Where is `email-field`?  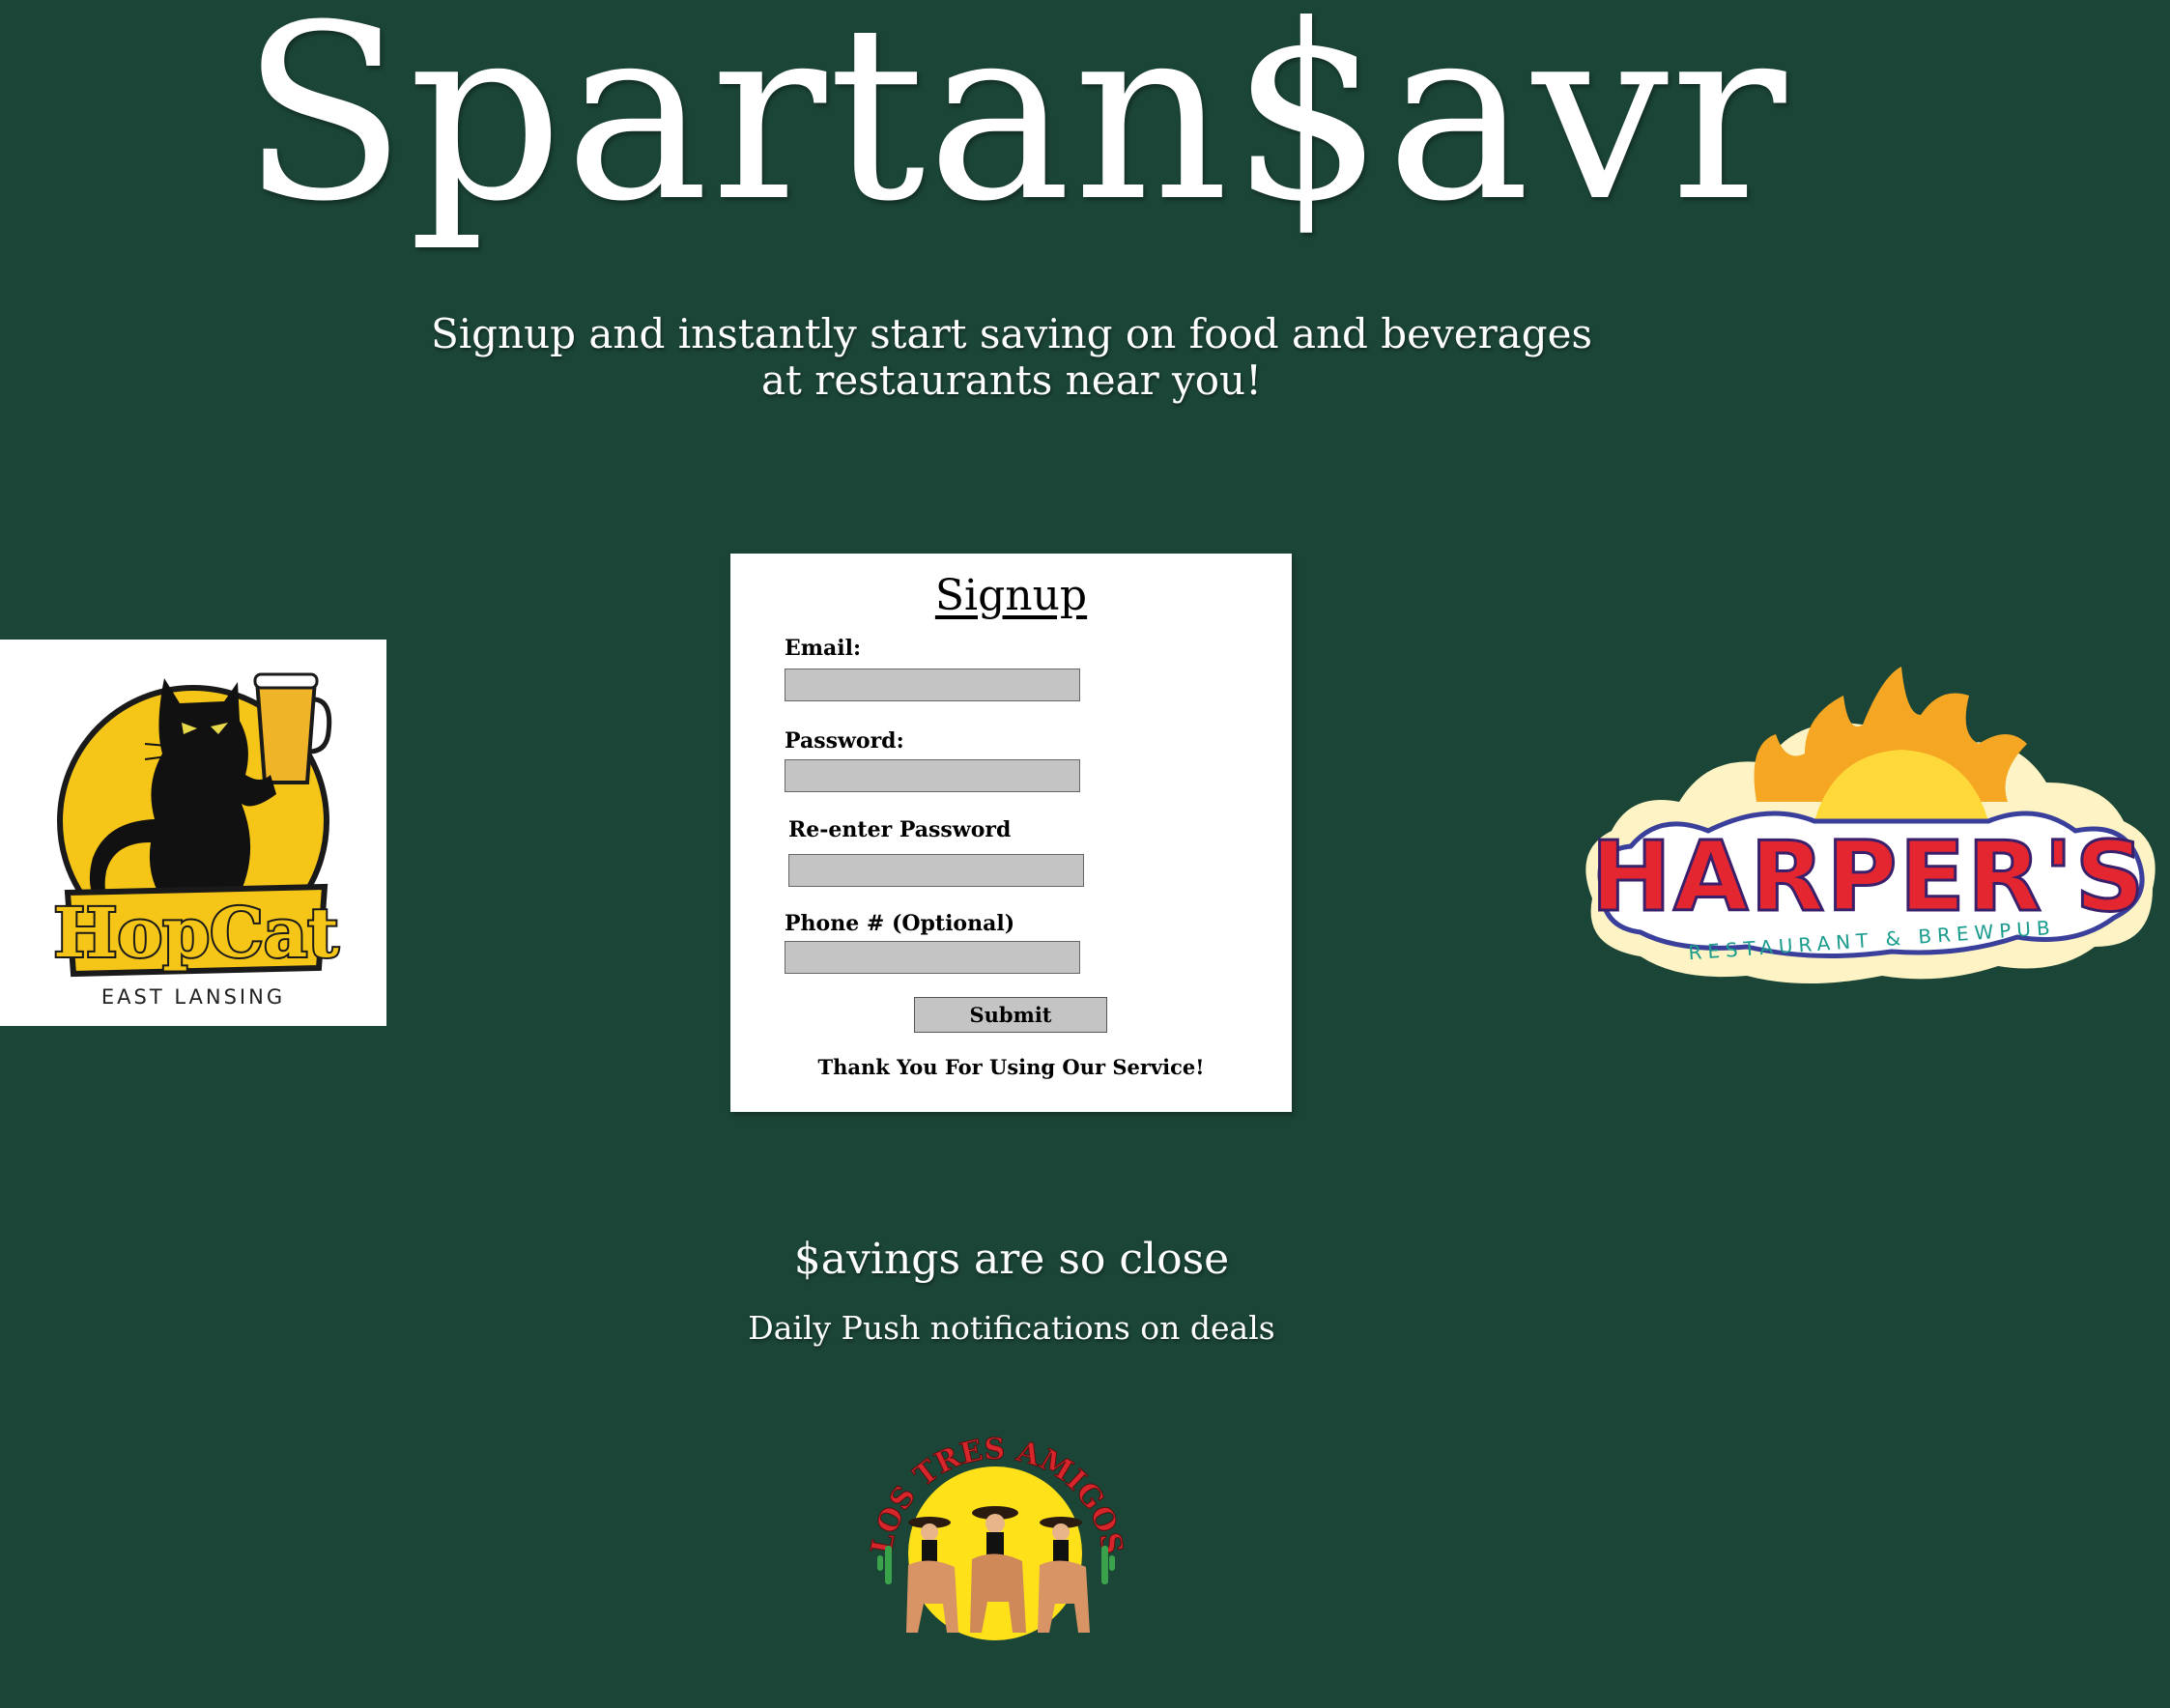 email-field is located at coordinates (932, 685).